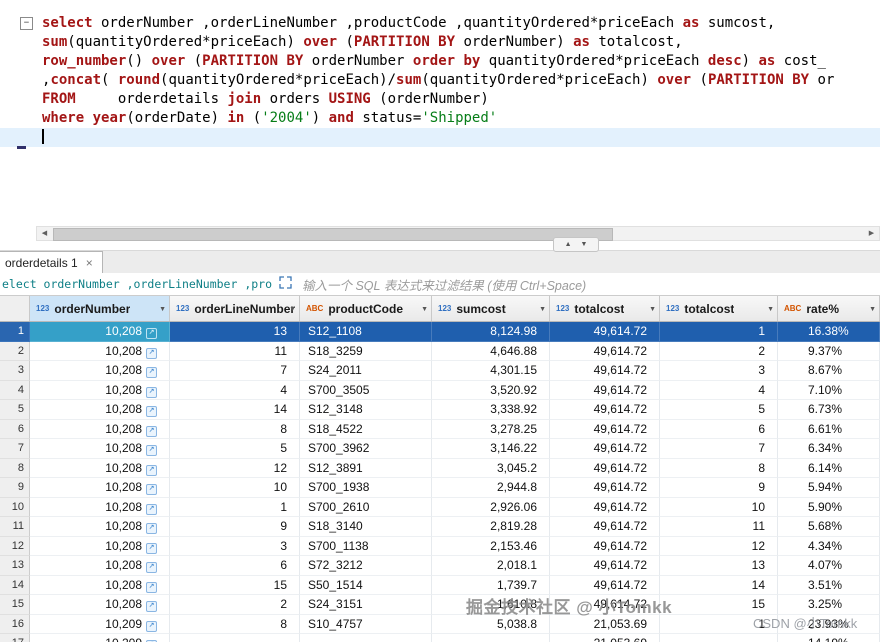 The width and height of the screenshot is (880, 642). Describe the element at coordinates (719, 488) in the screenshot. I see `grid-cell: 9` at that location.